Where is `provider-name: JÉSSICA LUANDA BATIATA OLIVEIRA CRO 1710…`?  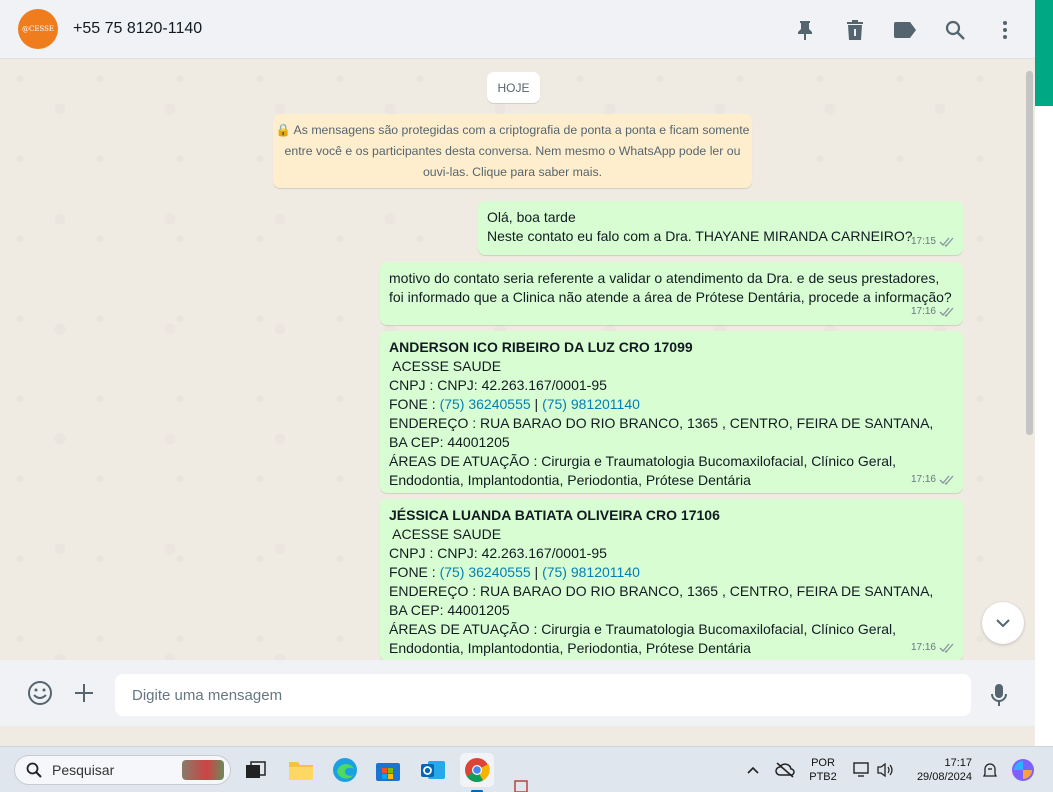
provider-name: JÉSSICA LUANDA BATIATA OLIVEIRA CRO 1710… is located at coordinates (554, 515).